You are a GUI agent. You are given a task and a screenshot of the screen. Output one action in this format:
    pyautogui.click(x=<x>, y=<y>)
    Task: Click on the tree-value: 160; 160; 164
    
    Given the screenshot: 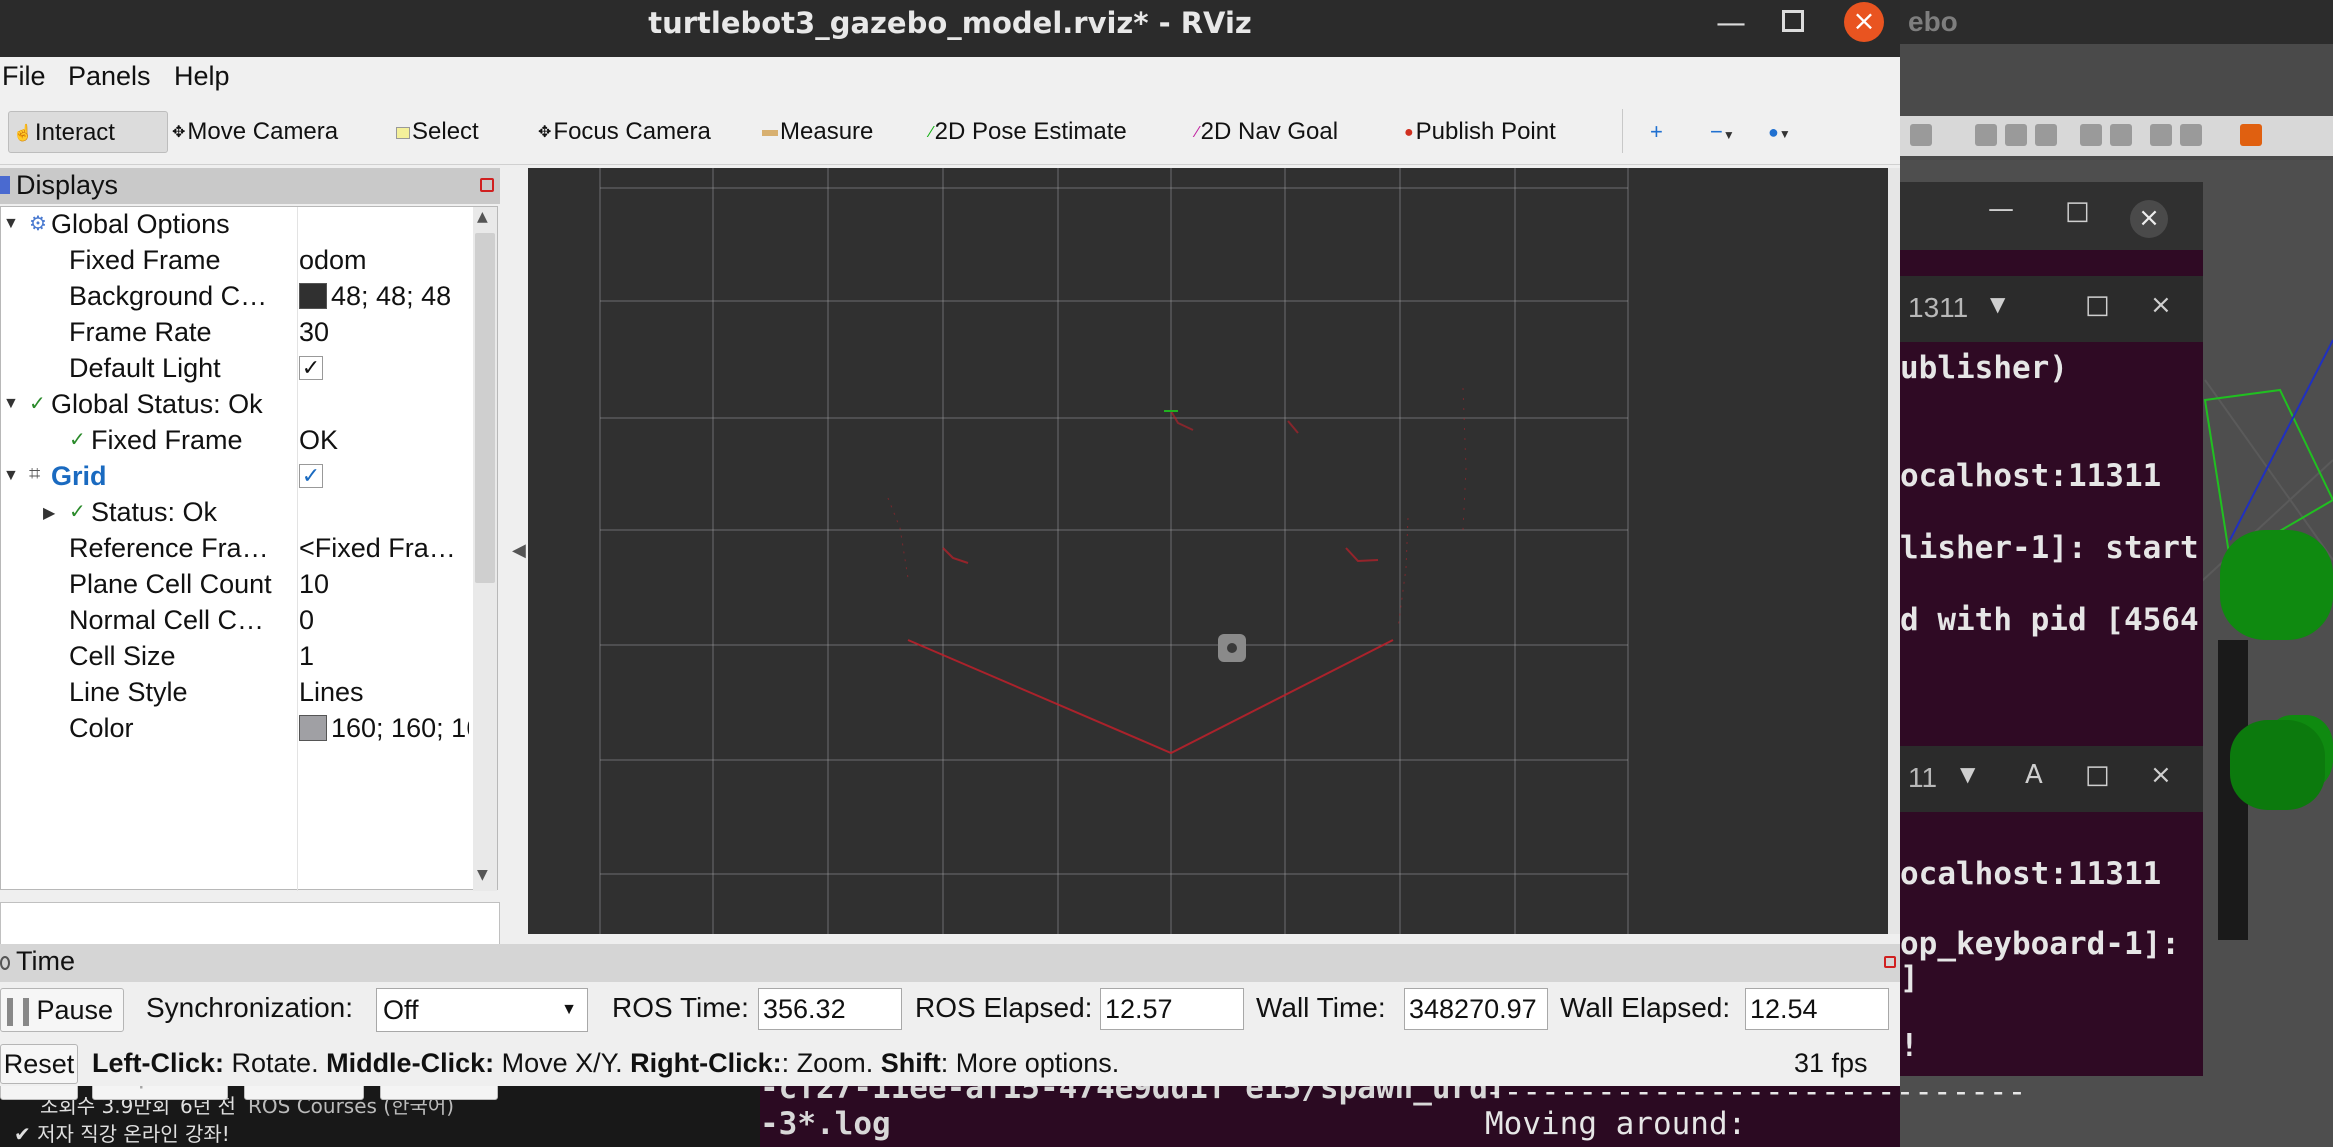 What is the action you would take?
    pyautogui.click(x=384, y=728)
    